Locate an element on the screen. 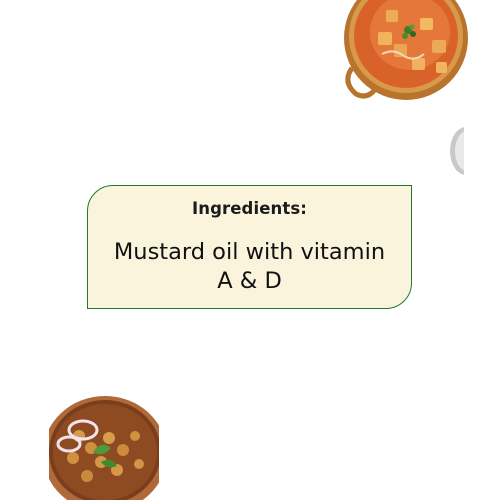 The width and height of the screenshot is (500, 500). chole-image is located at coordinates (104, 448).